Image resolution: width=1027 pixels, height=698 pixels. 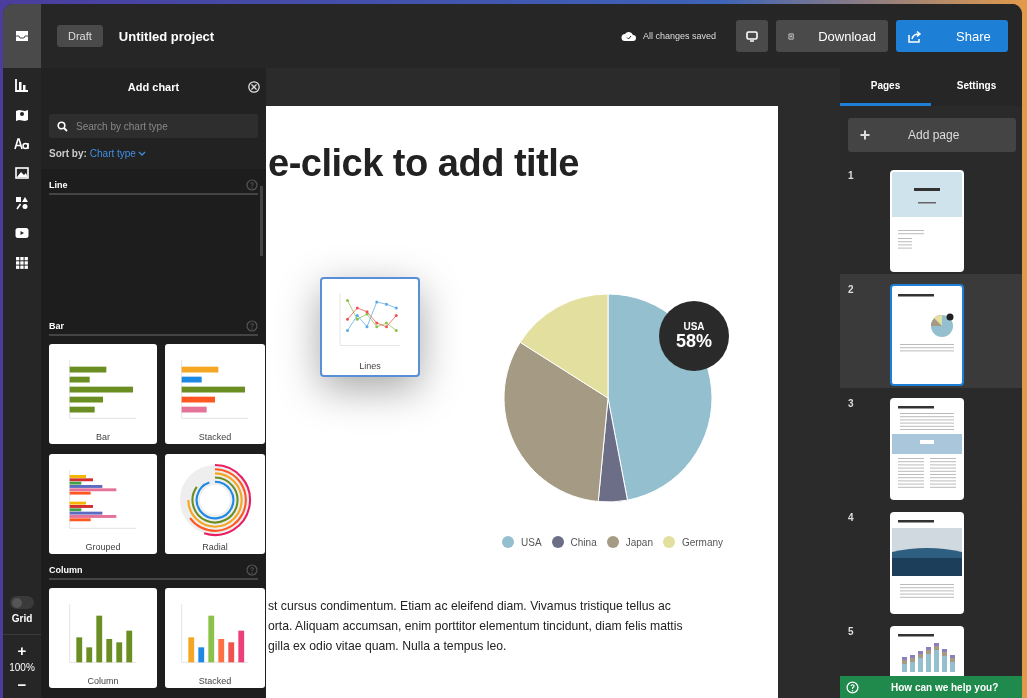 What do you see at coordinates (166, 36) in the screenshot?
I see `project-title: Untitled project` at bounding box center [166, 36].